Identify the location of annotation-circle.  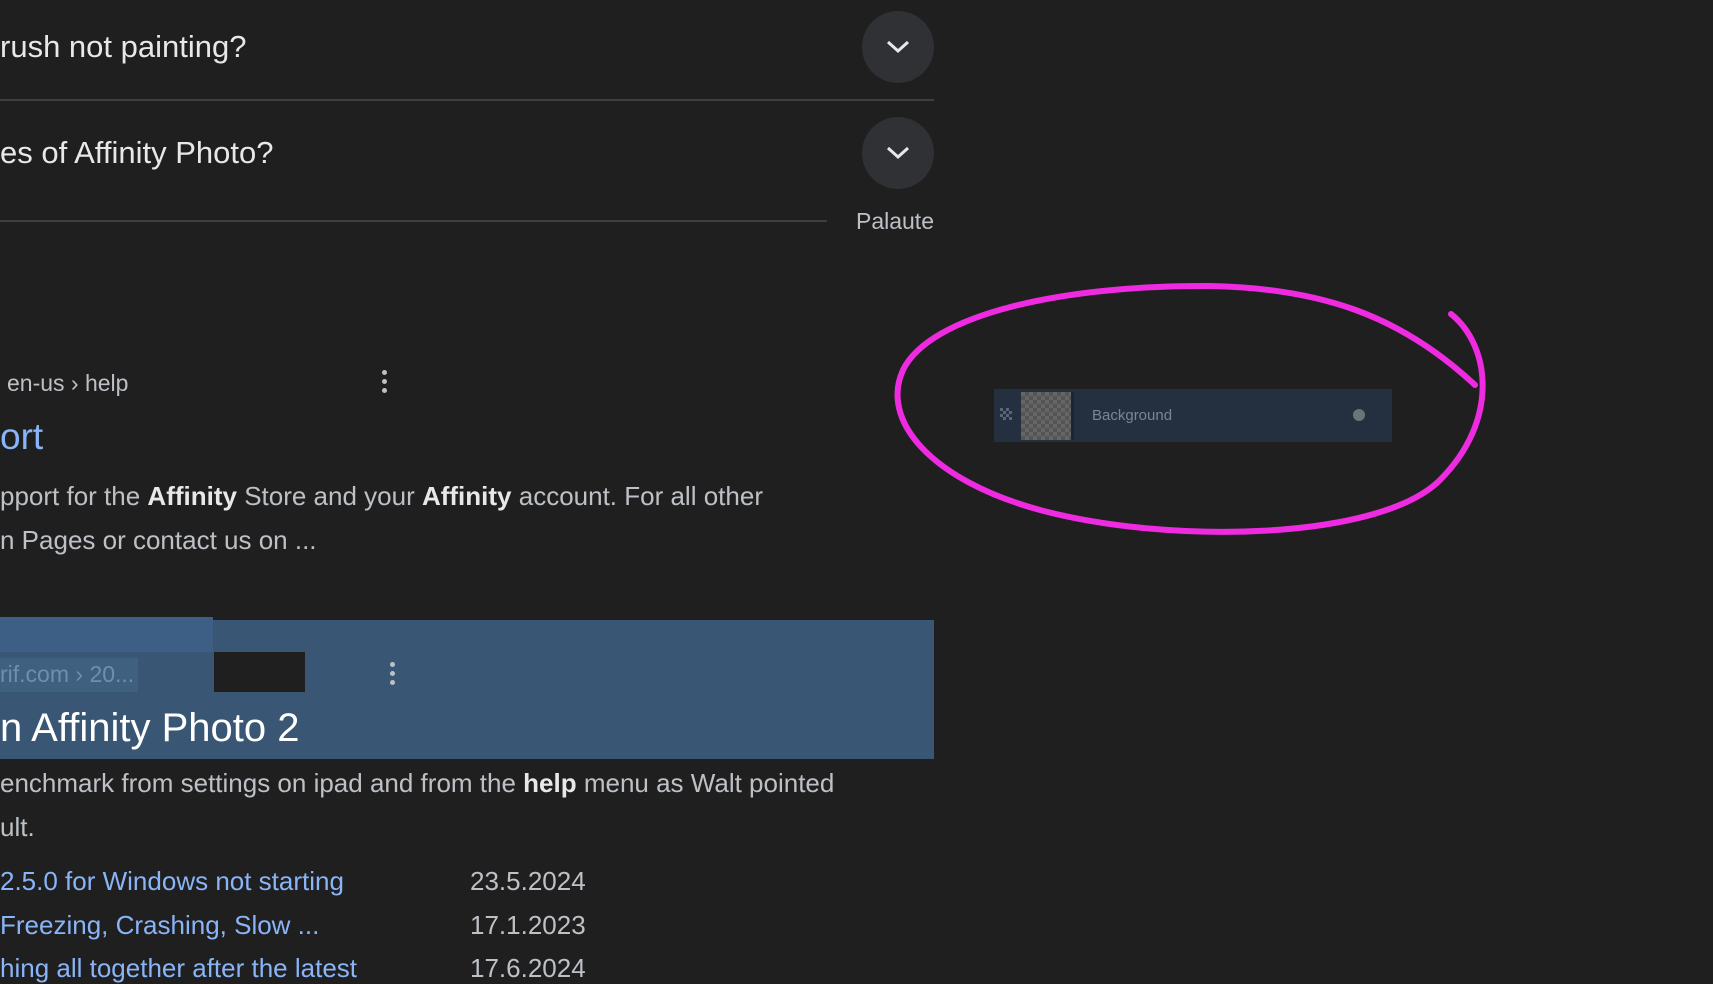
(1190, 408).